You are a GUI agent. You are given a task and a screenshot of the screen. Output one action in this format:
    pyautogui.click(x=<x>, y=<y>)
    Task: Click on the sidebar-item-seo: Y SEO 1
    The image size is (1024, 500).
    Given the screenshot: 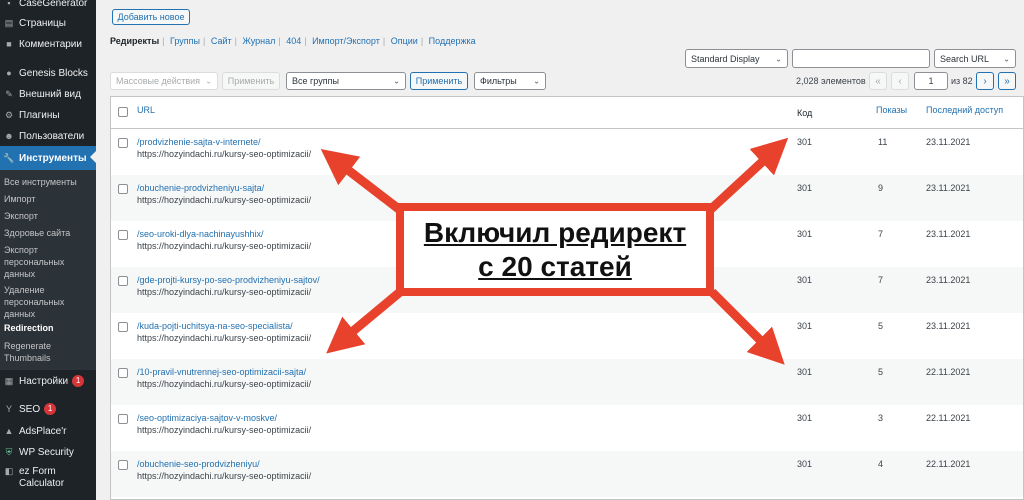 What is the action you would take?
    pyautogui.click(x=48, y=409)
    